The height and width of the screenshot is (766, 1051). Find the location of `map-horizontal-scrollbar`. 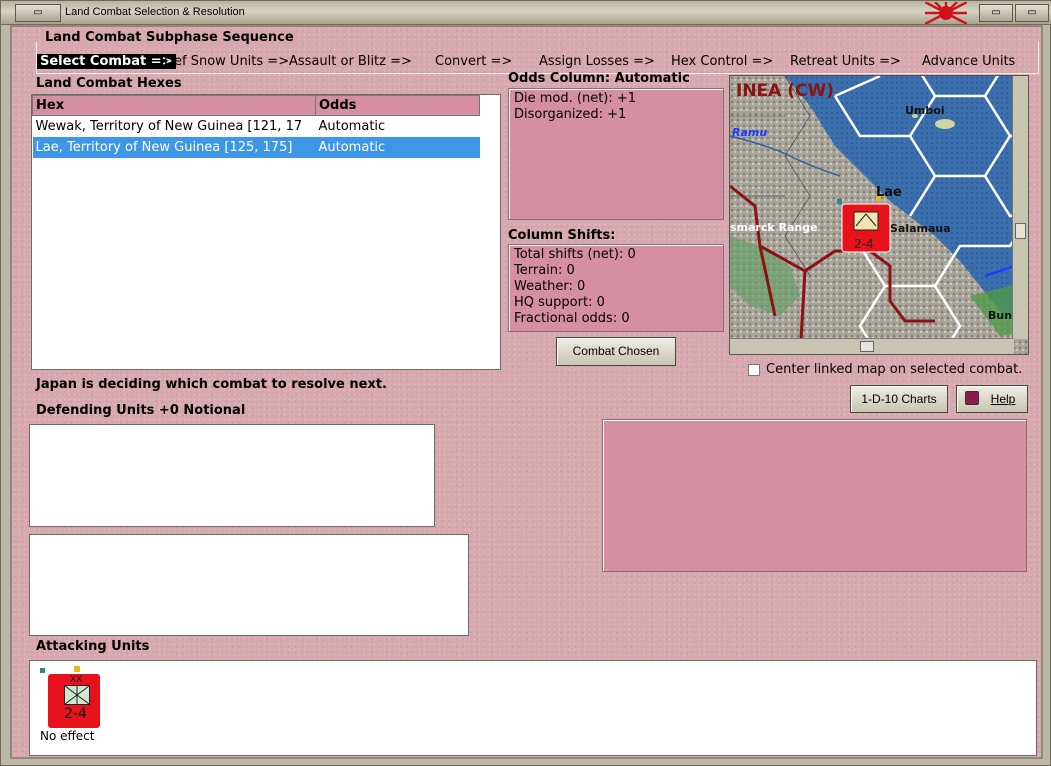

map-horizontal-scrollbar is located at coordinates (872, 346).